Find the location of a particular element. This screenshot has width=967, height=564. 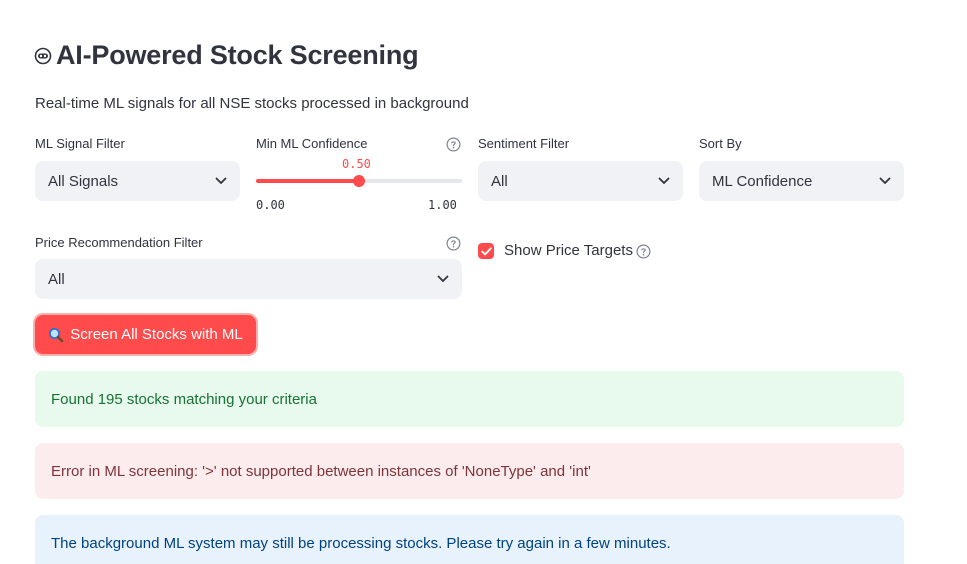

success-alert: Found 195 stocks matching your criteria is located at coordinates (469, 399).